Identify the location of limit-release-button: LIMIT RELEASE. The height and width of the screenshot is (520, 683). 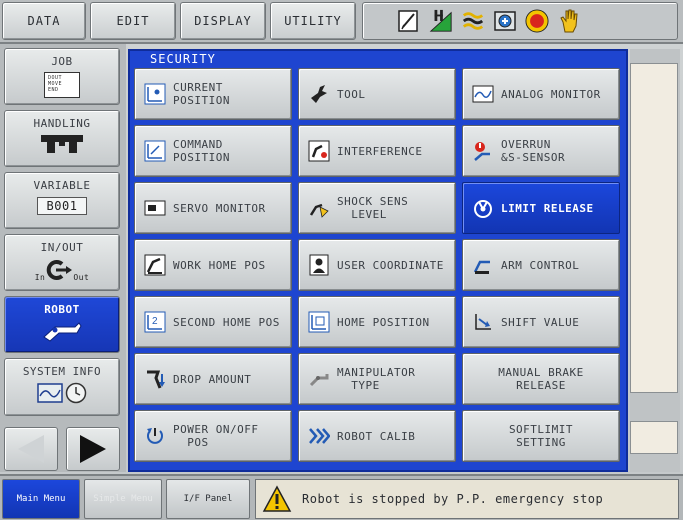
(541, 208).